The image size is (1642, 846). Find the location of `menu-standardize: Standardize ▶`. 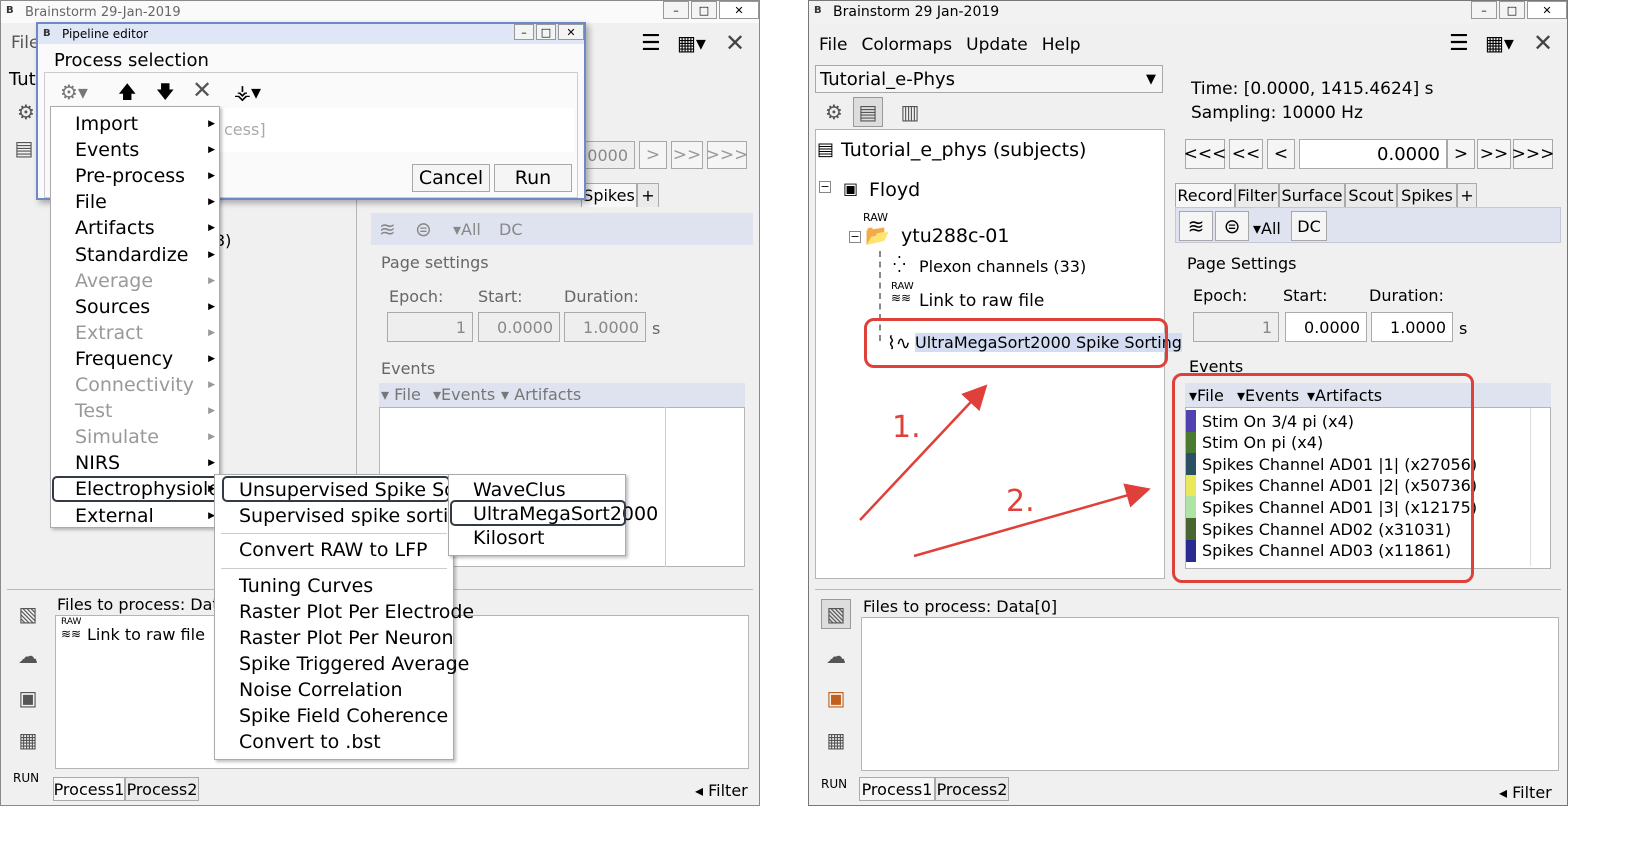

menu-standardize: Standardize ▶ is located at coordinates (135, 255).